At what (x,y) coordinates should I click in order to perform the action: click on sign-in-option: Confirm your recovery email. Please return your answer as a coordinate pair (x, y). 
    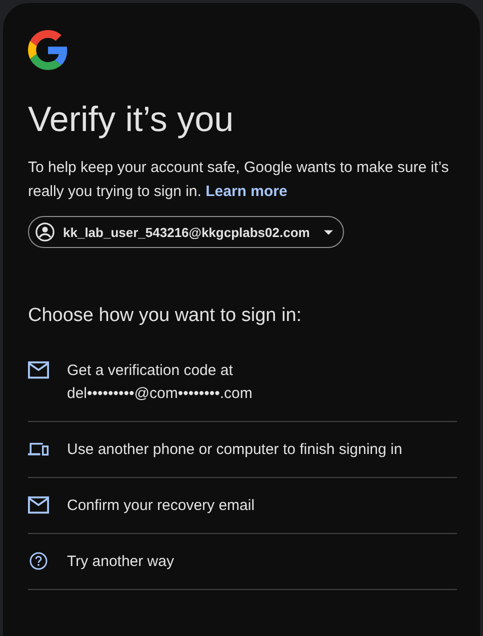
    Looking at the image, I should click on (242, 506).